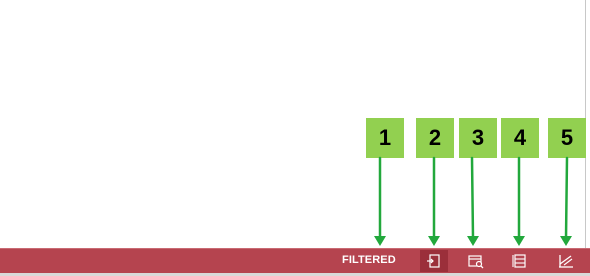 This screenshot has height=276, width=590. I want to click on design-view-button, so click(566, 261).